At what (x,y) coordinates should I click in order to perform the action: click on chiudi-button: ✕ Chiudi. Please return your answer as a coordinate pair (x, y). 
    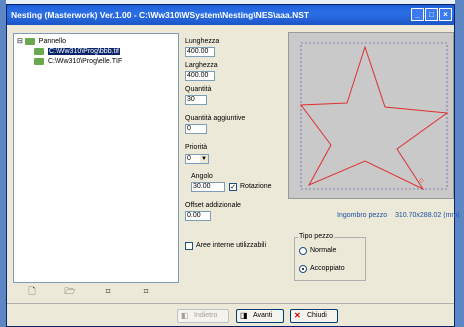
    Looking at the image, I should click on (314, 316).